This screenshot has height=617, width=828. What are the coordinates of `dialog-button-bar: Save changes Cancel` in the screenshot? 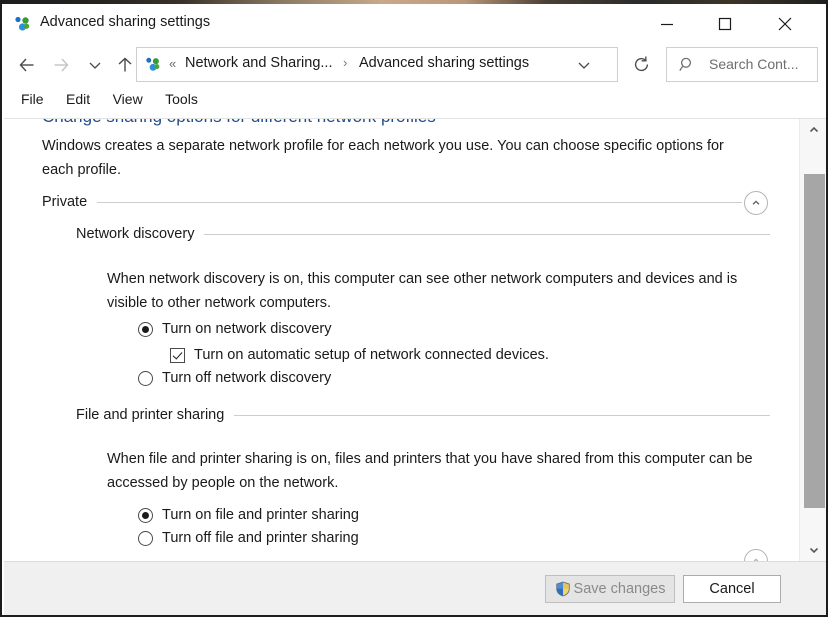 It's located at (415, 588).